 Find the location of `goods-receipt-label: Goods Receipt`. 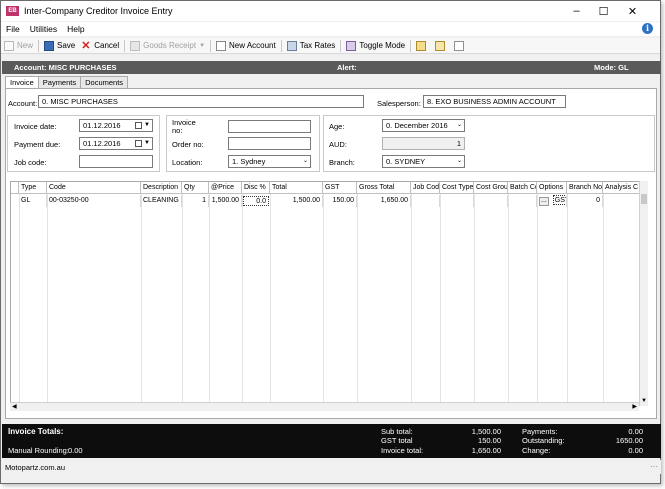

goods-receipt-label: Goods Receipt is located at coordinates (170, 45).